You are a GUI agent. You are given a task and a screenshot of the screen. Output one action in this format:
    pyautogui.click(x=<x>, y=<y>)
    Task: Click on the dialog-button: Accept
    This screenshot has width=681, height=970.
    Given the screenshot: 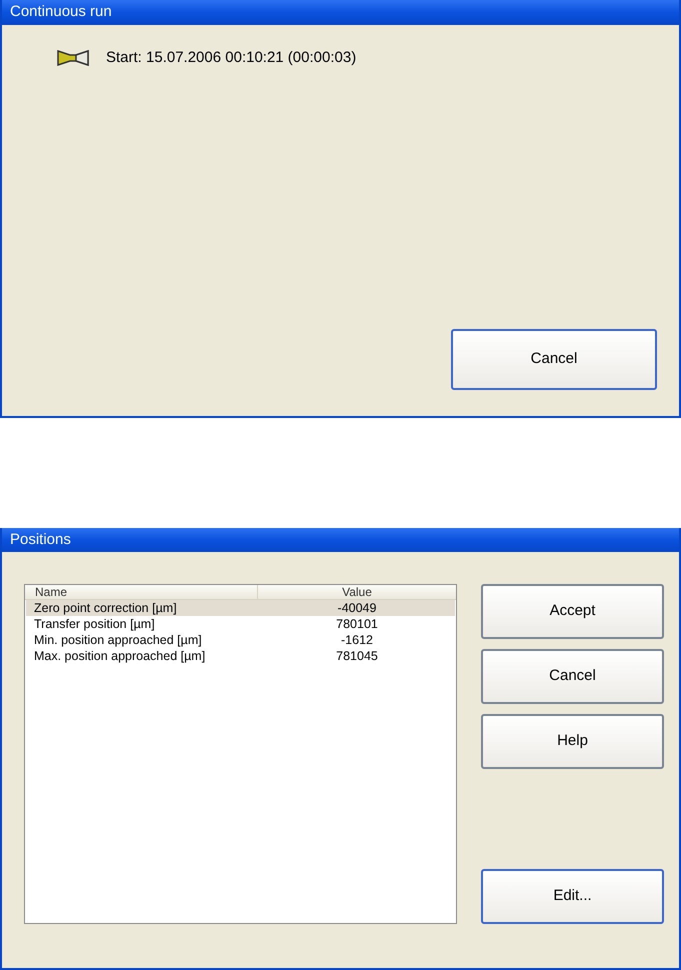 What is the action you would take?
    pyautogui.click(x=572, y=611)
    